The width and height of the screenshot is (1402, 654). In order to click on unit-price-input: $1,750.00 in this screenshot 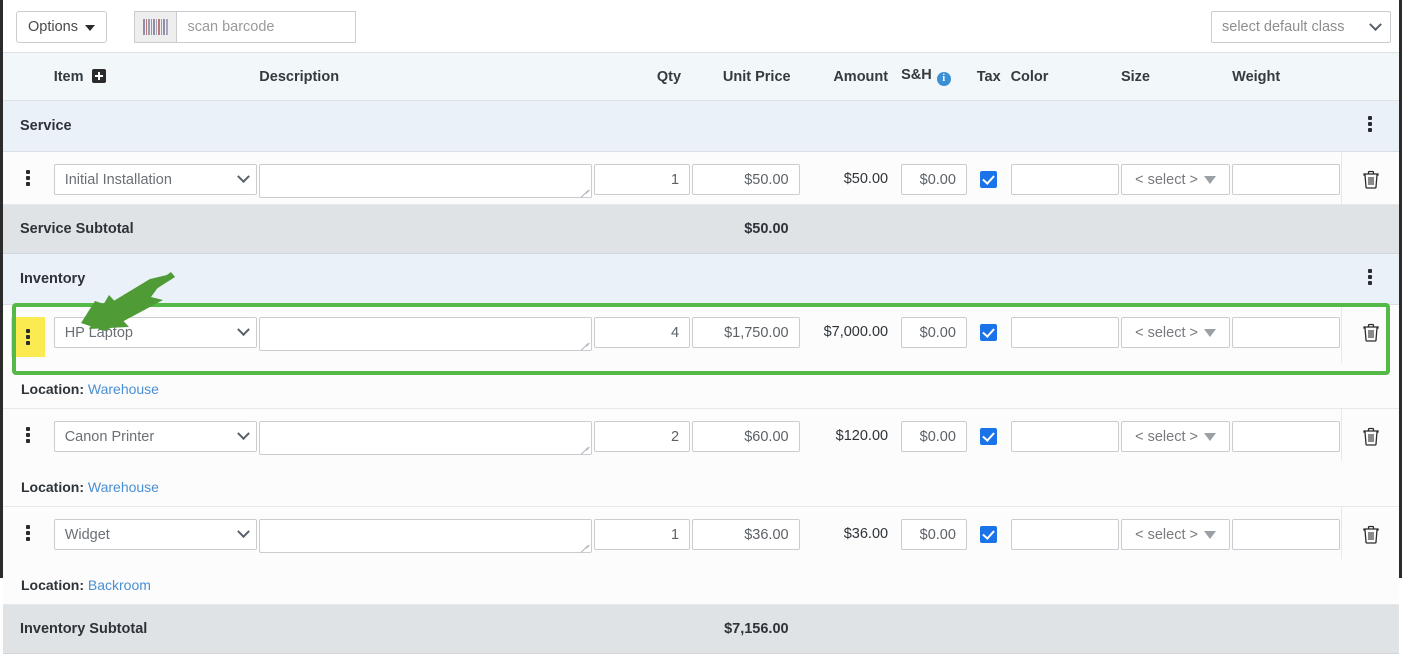, I will do `click(746, 332)`.